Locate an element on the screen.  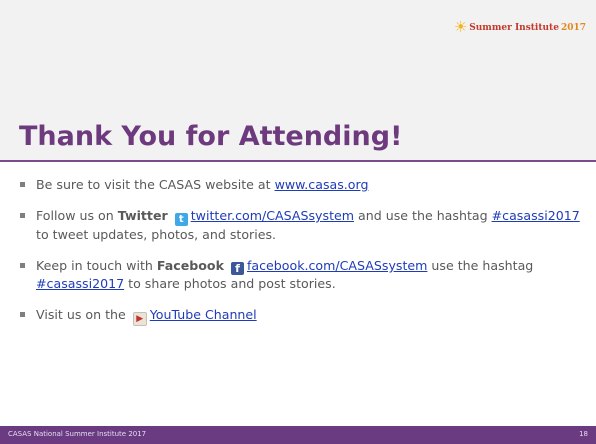
twitter-icon: t is located at coordinates (181, 219).